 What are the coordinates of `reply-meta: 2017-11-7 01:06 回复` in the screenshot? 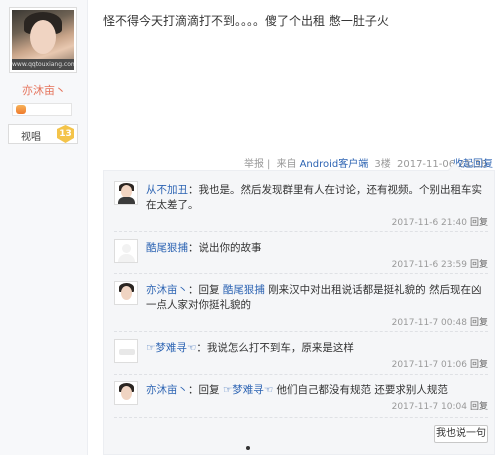 It's located at (440, 363).